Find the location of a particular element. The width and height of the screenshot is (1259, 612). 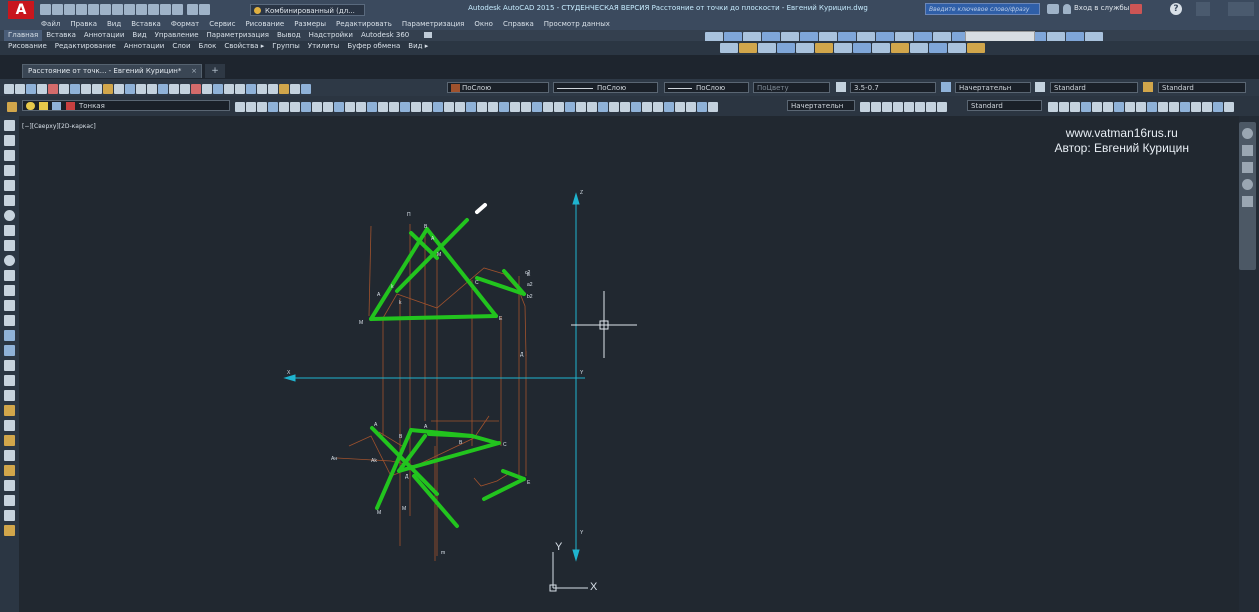

panel-properties: Свойства ▸ is located at coordinates (244, 46).